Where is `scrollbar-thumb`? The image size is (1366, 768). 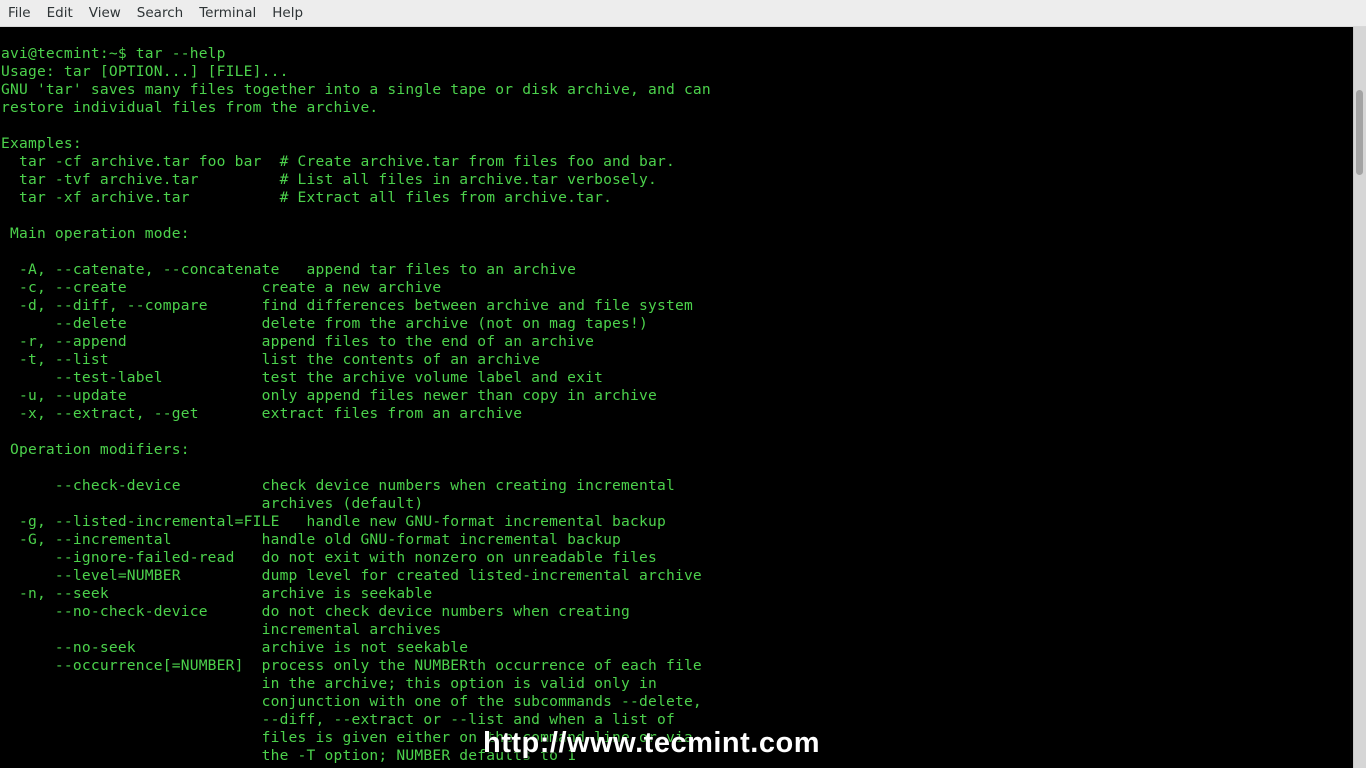
scrollbar-thumb is located at coordinates (1359, 132).